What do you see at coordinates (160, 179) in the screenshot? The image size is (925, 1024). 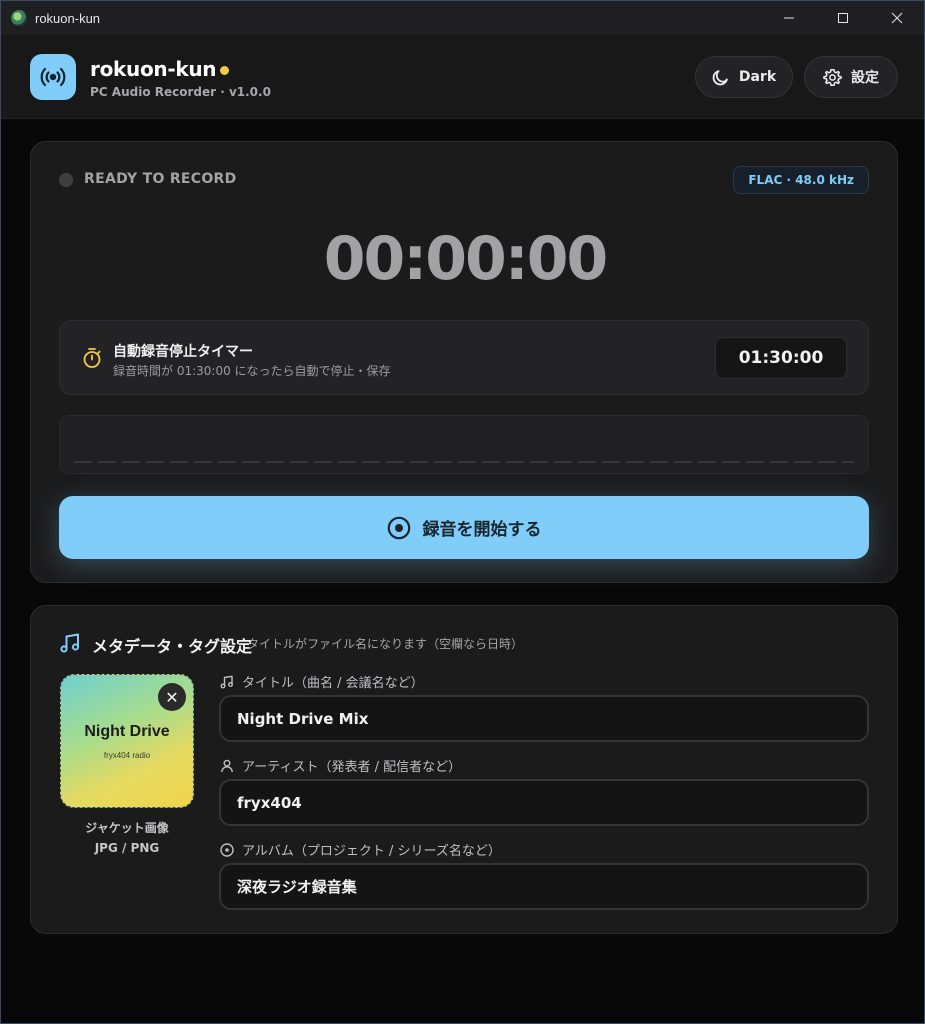 I see `record-status-text: READY TO RECORD` at bounding box center [160, 179].